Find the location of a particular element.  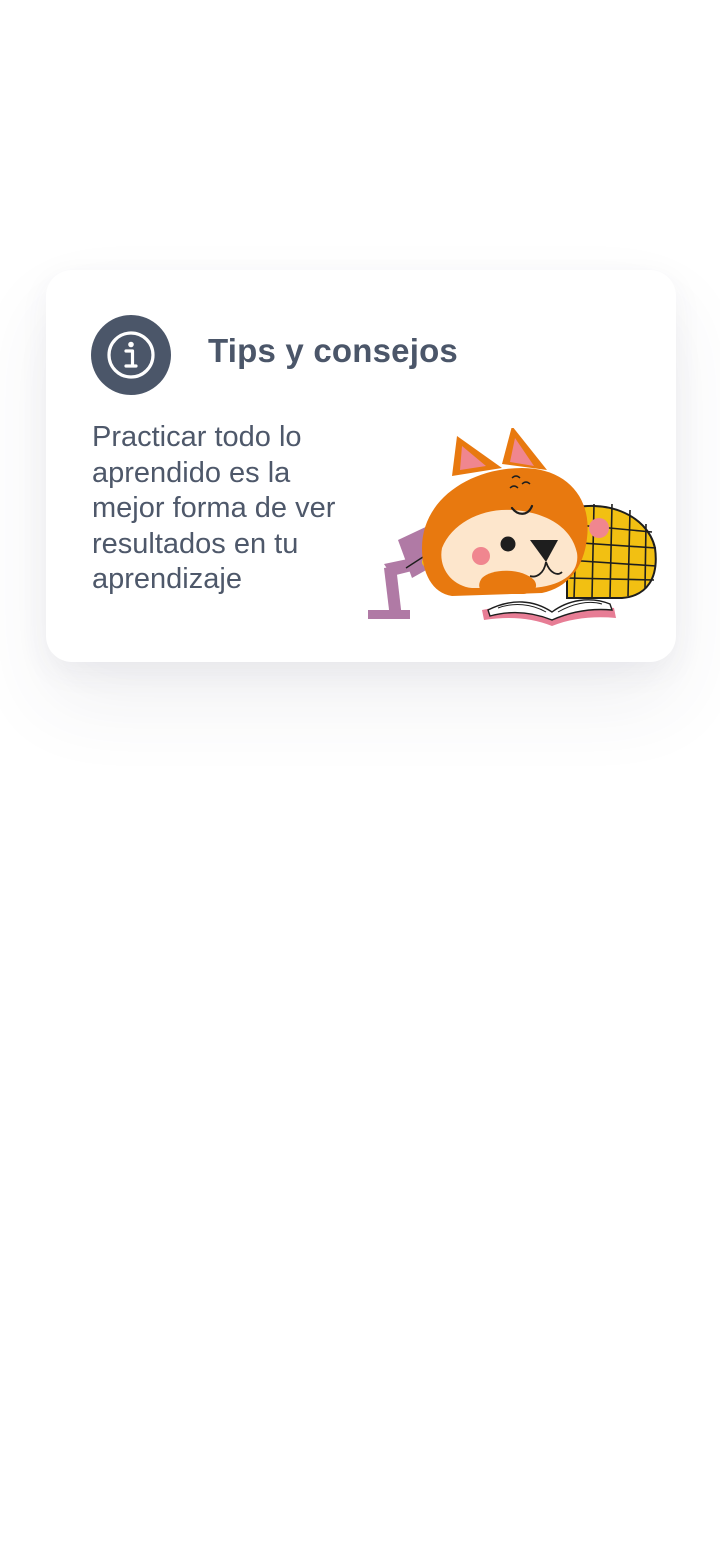

sleeping-fox-reading-illustration is located at coordinates (512, 527).